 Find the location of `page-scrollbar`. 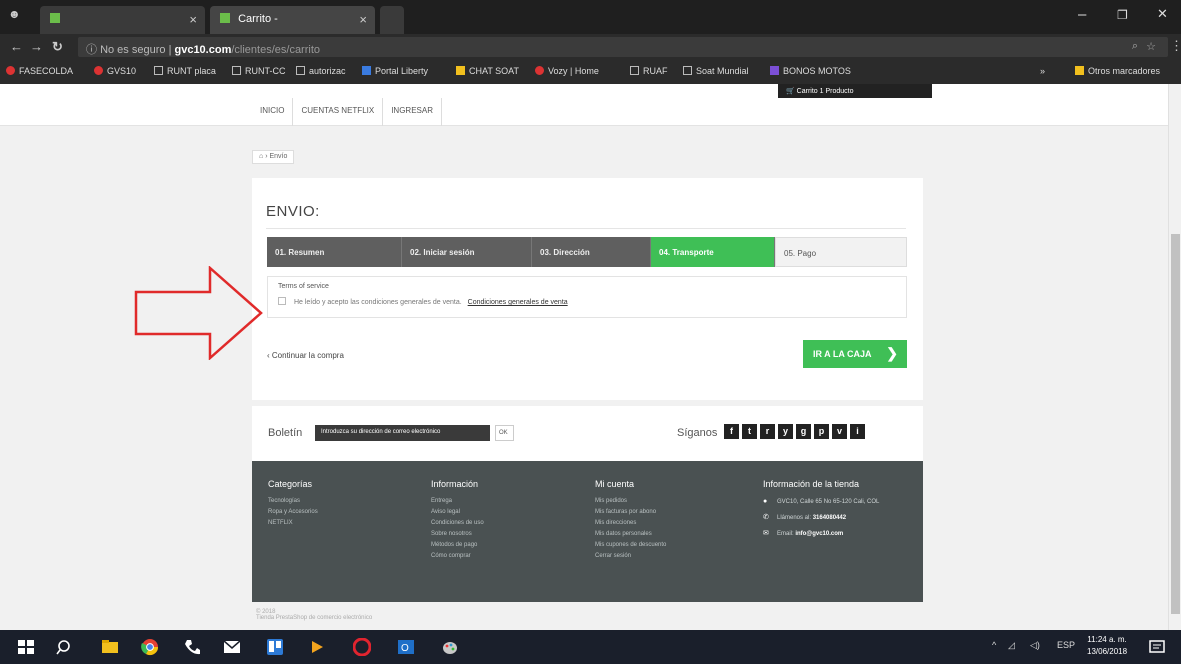

page-scrollbar is located at coordinates (1174, 357).